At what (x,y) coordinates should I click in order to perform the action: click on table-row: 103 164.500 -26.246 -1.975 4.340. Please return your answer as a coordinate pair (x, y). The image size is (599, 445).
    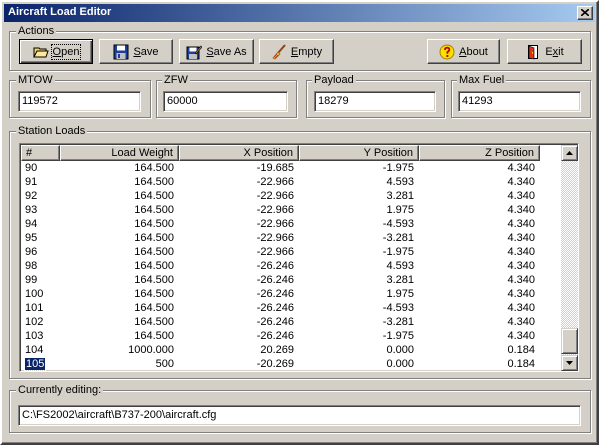
    Looking at the image, I should click on (291, 336).